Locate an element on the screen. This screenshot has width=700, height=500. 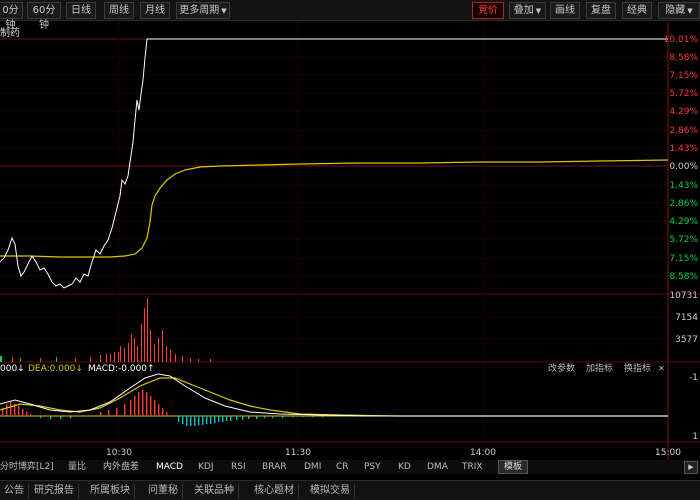
volume-axis-label: 3577 is located at coordinates (686, 340).